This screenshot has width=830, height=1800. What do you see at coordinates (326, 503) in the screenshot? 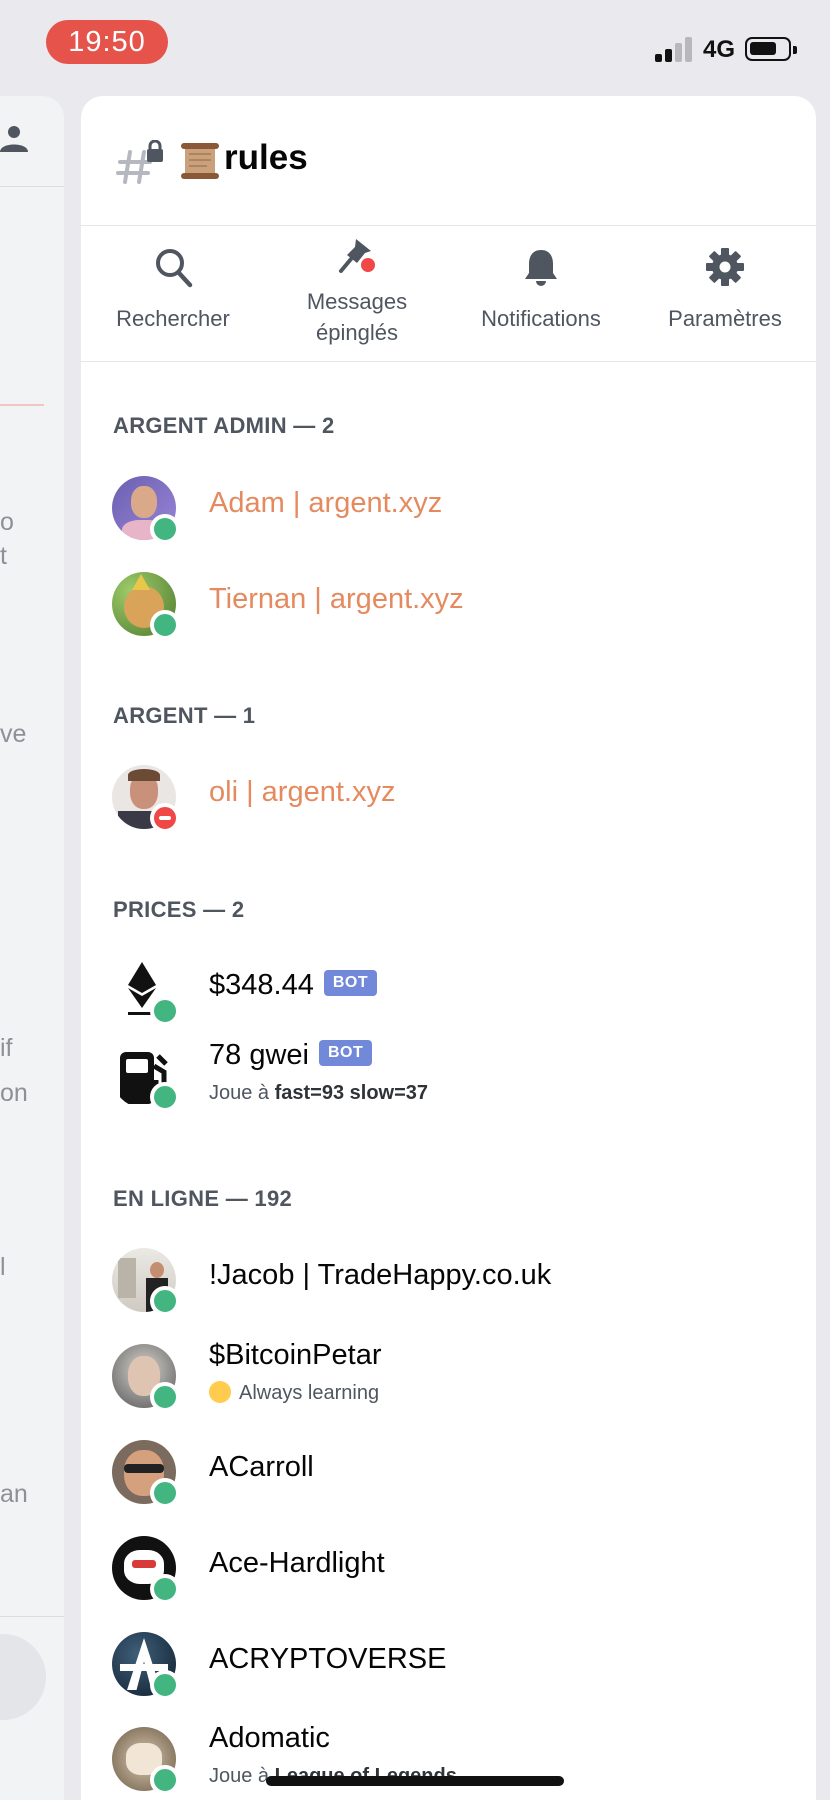
I see `member-name: Adam | argent.xyz` at bounding box center [326, 503].